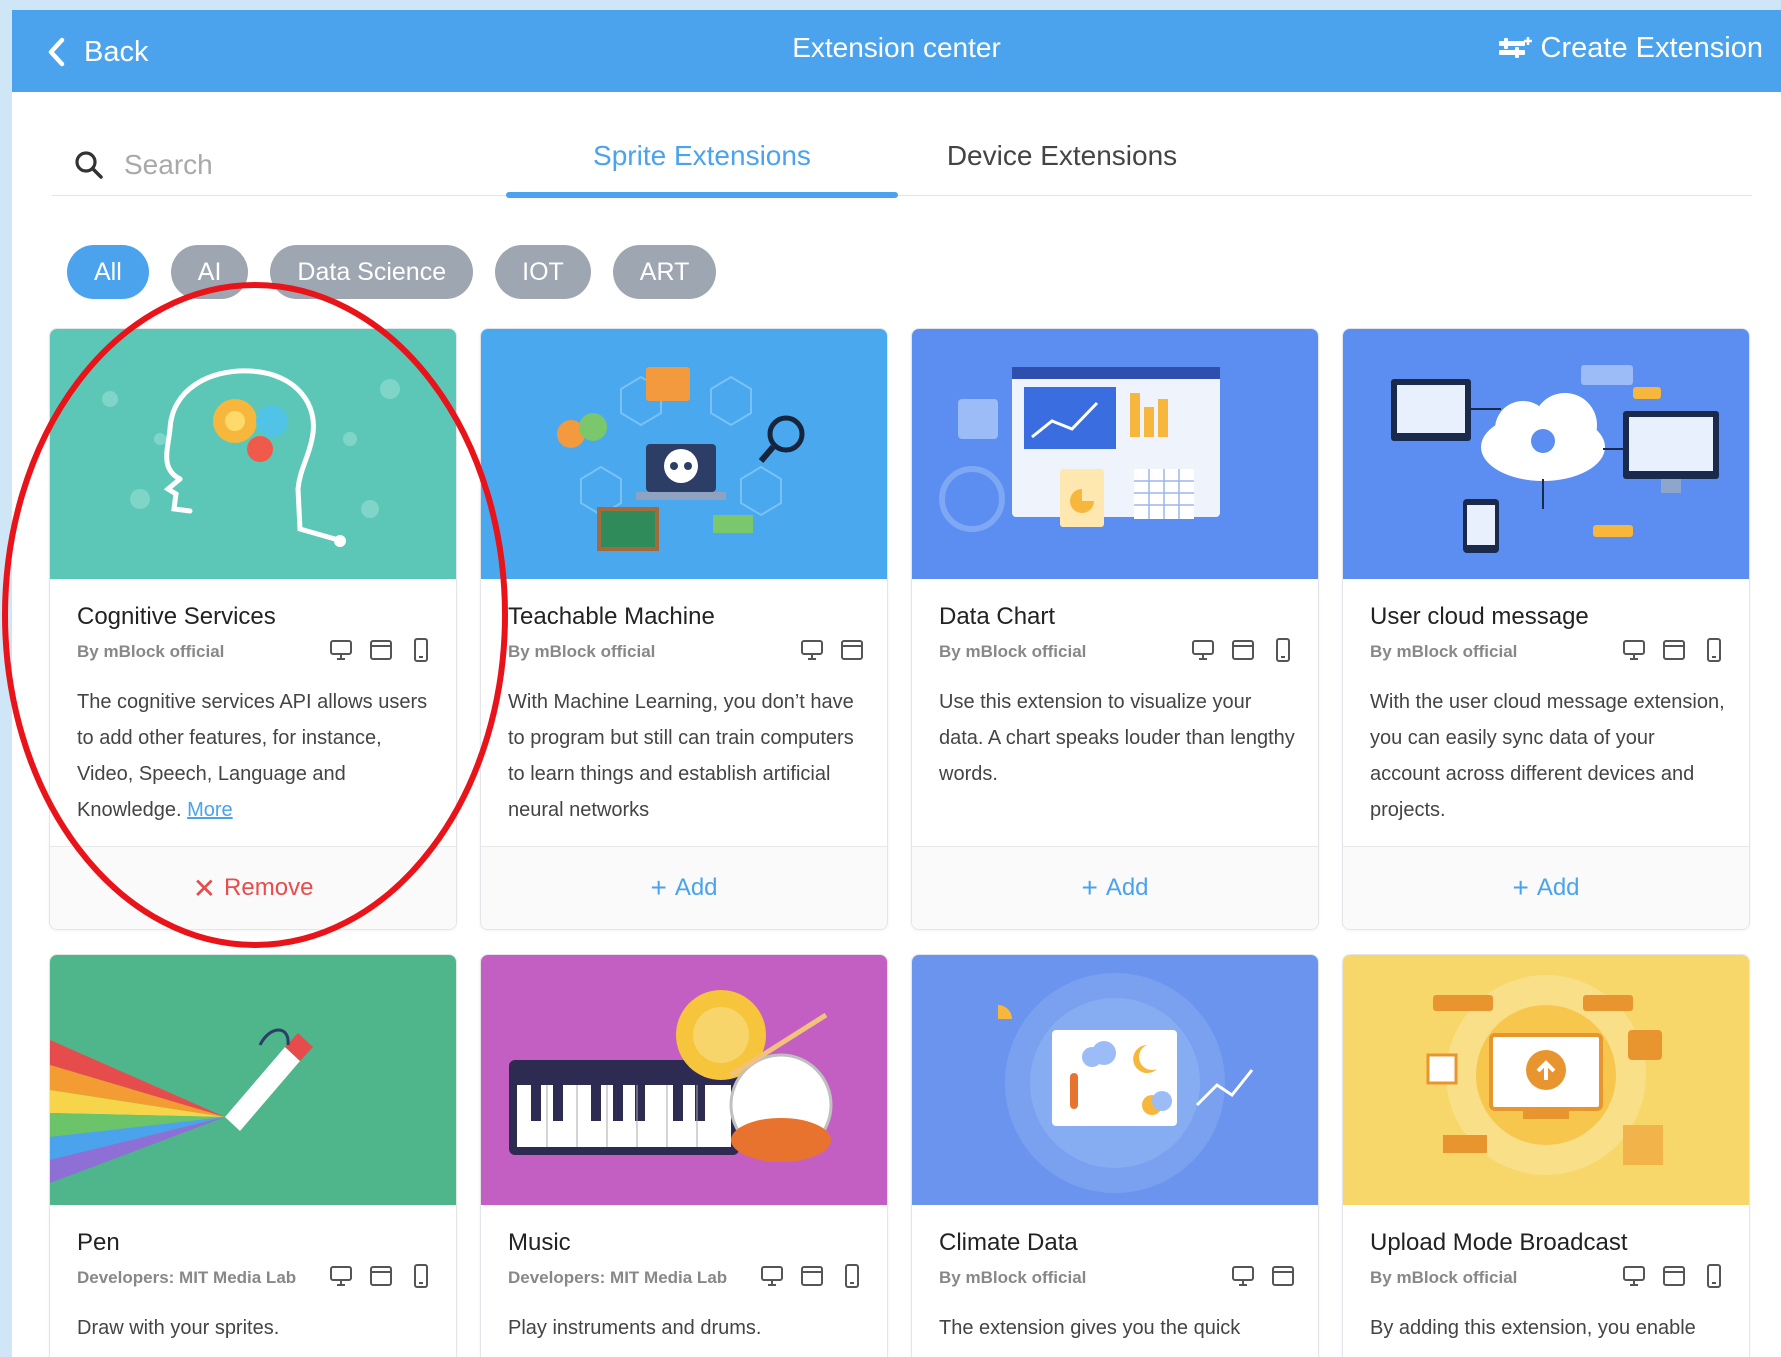 The width and height of the screenshot is (1781, 1357). Describe the element at coordinates (896, 51) in the screenshot. I see `top-bar: Back Extension center Create Extension` at that location.